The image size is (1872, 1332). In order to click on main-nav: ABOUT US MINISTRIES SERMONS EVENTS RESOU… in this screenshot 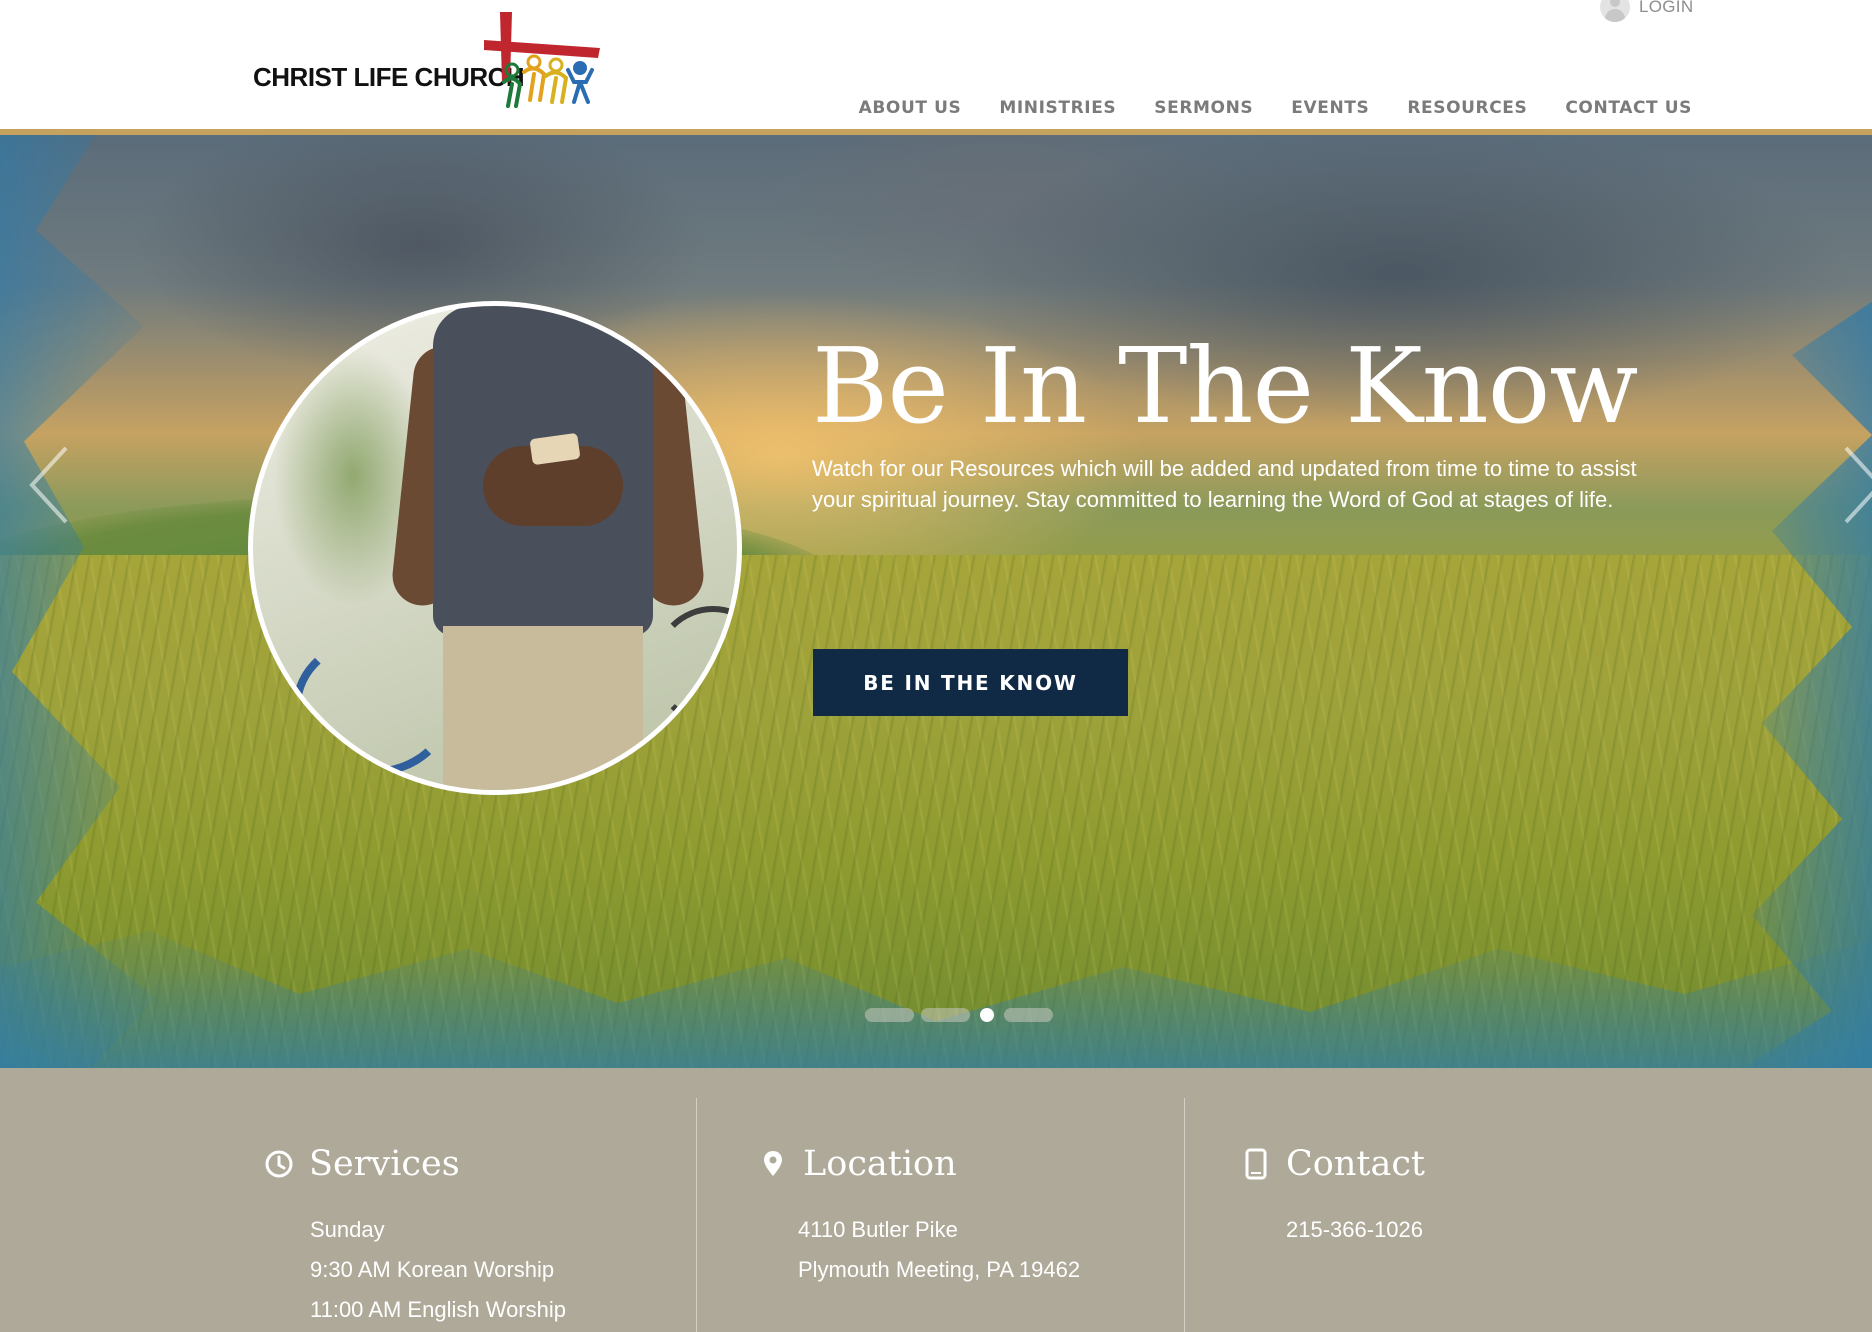, I will do `click(1275, 108)`.